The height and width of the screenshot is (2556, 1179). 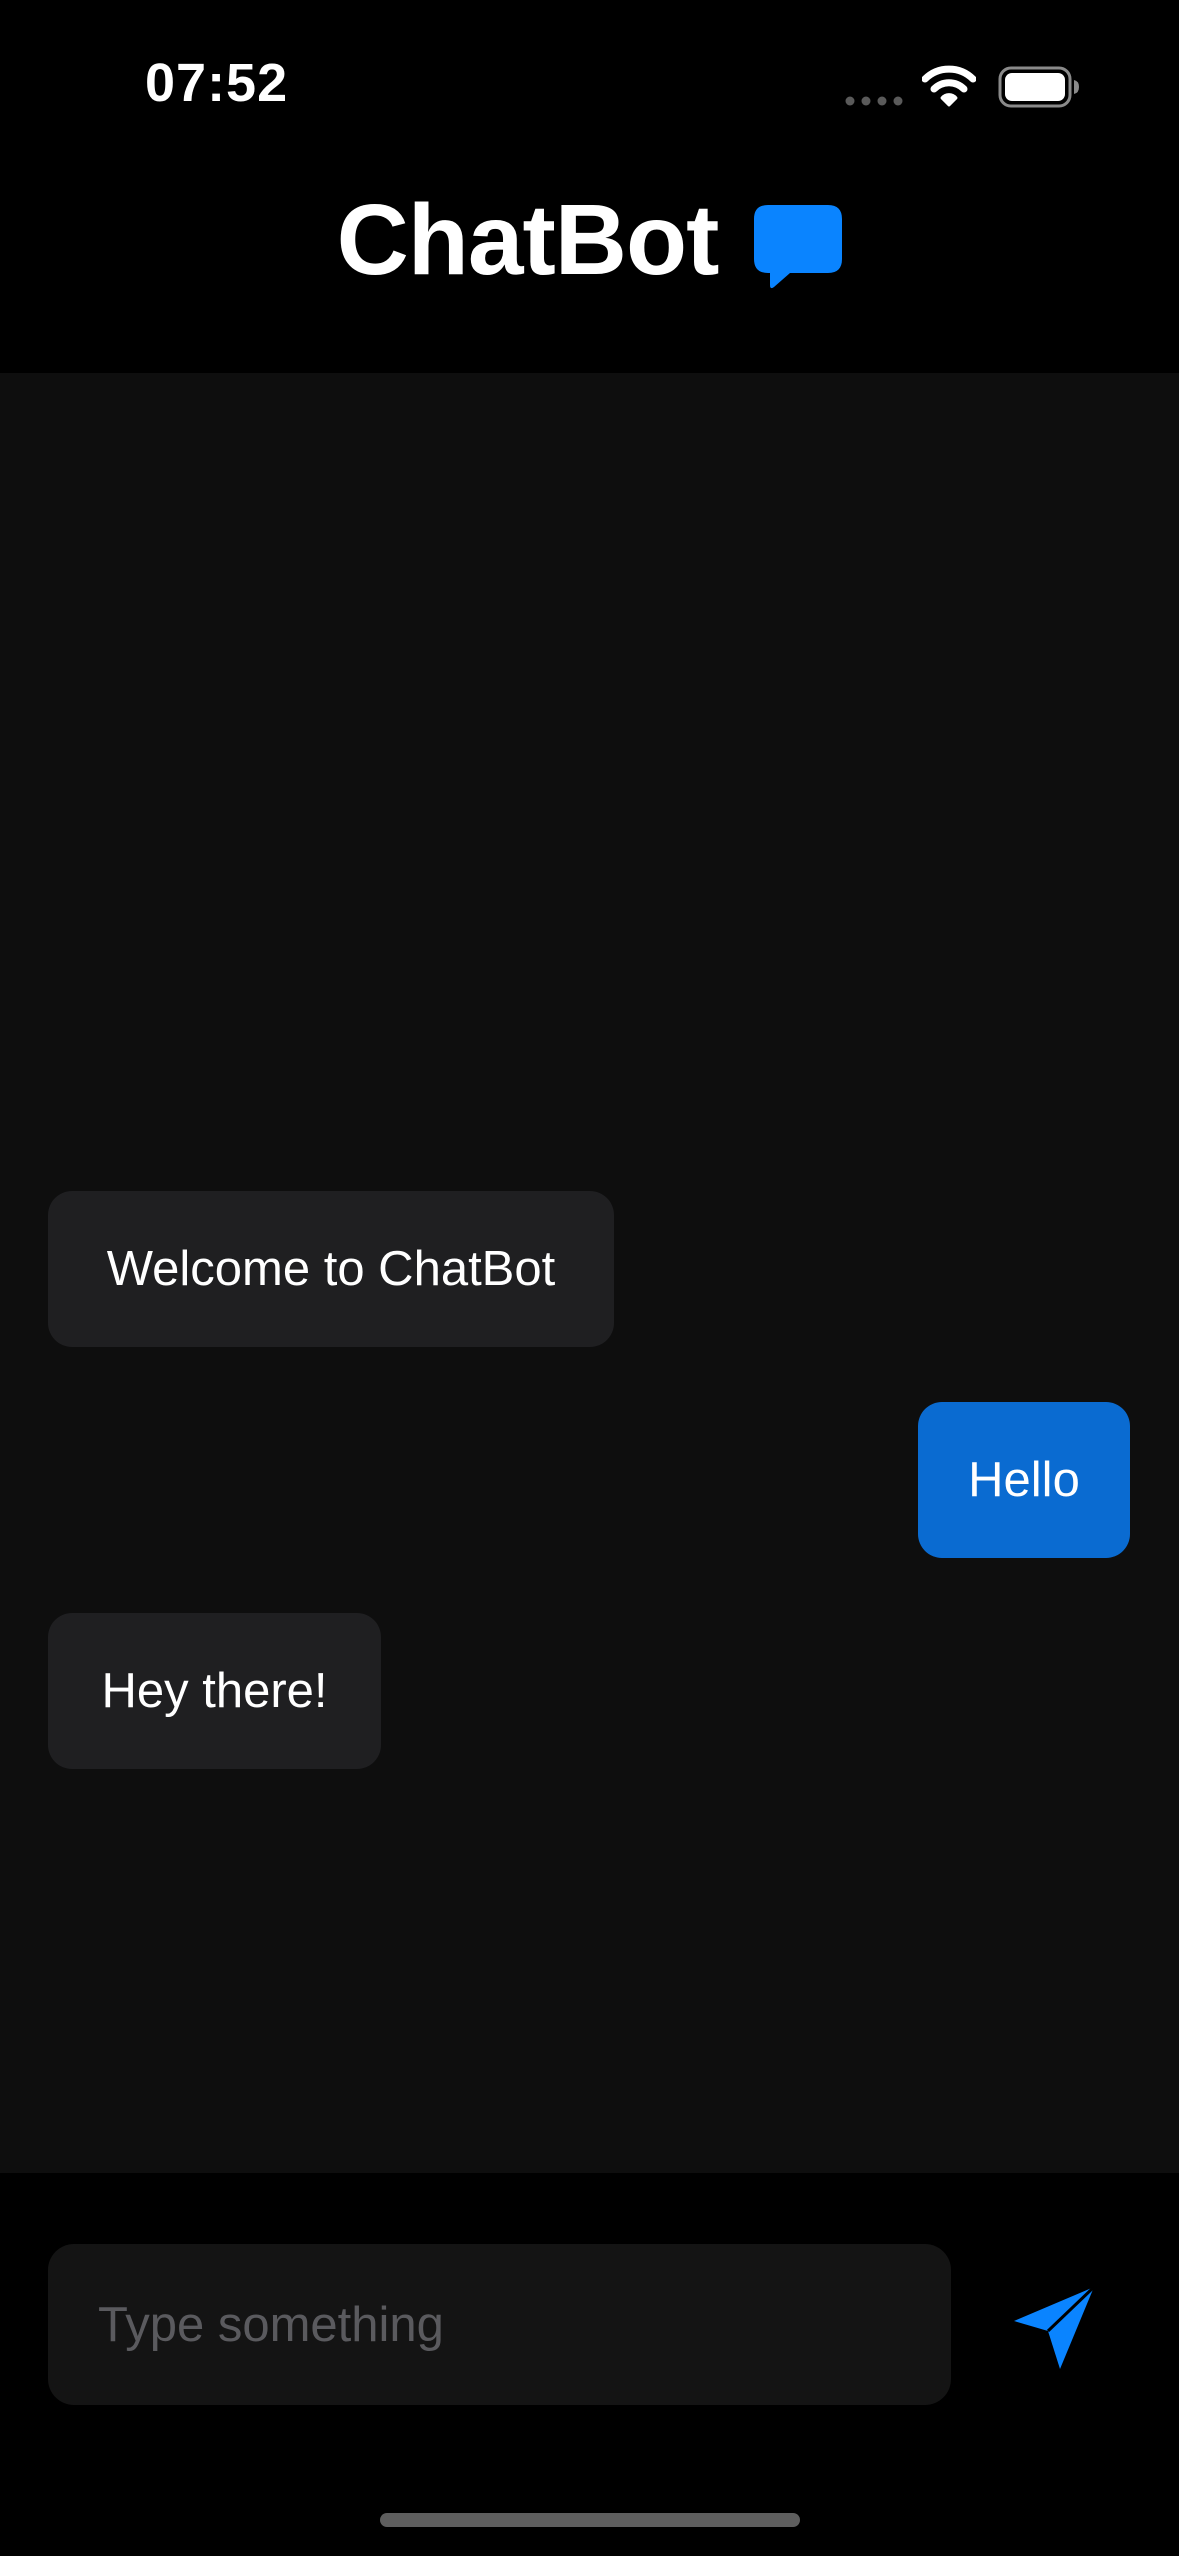 I want to click on message-text: Welcome to ChatBot, so click(x=331, y=1269).